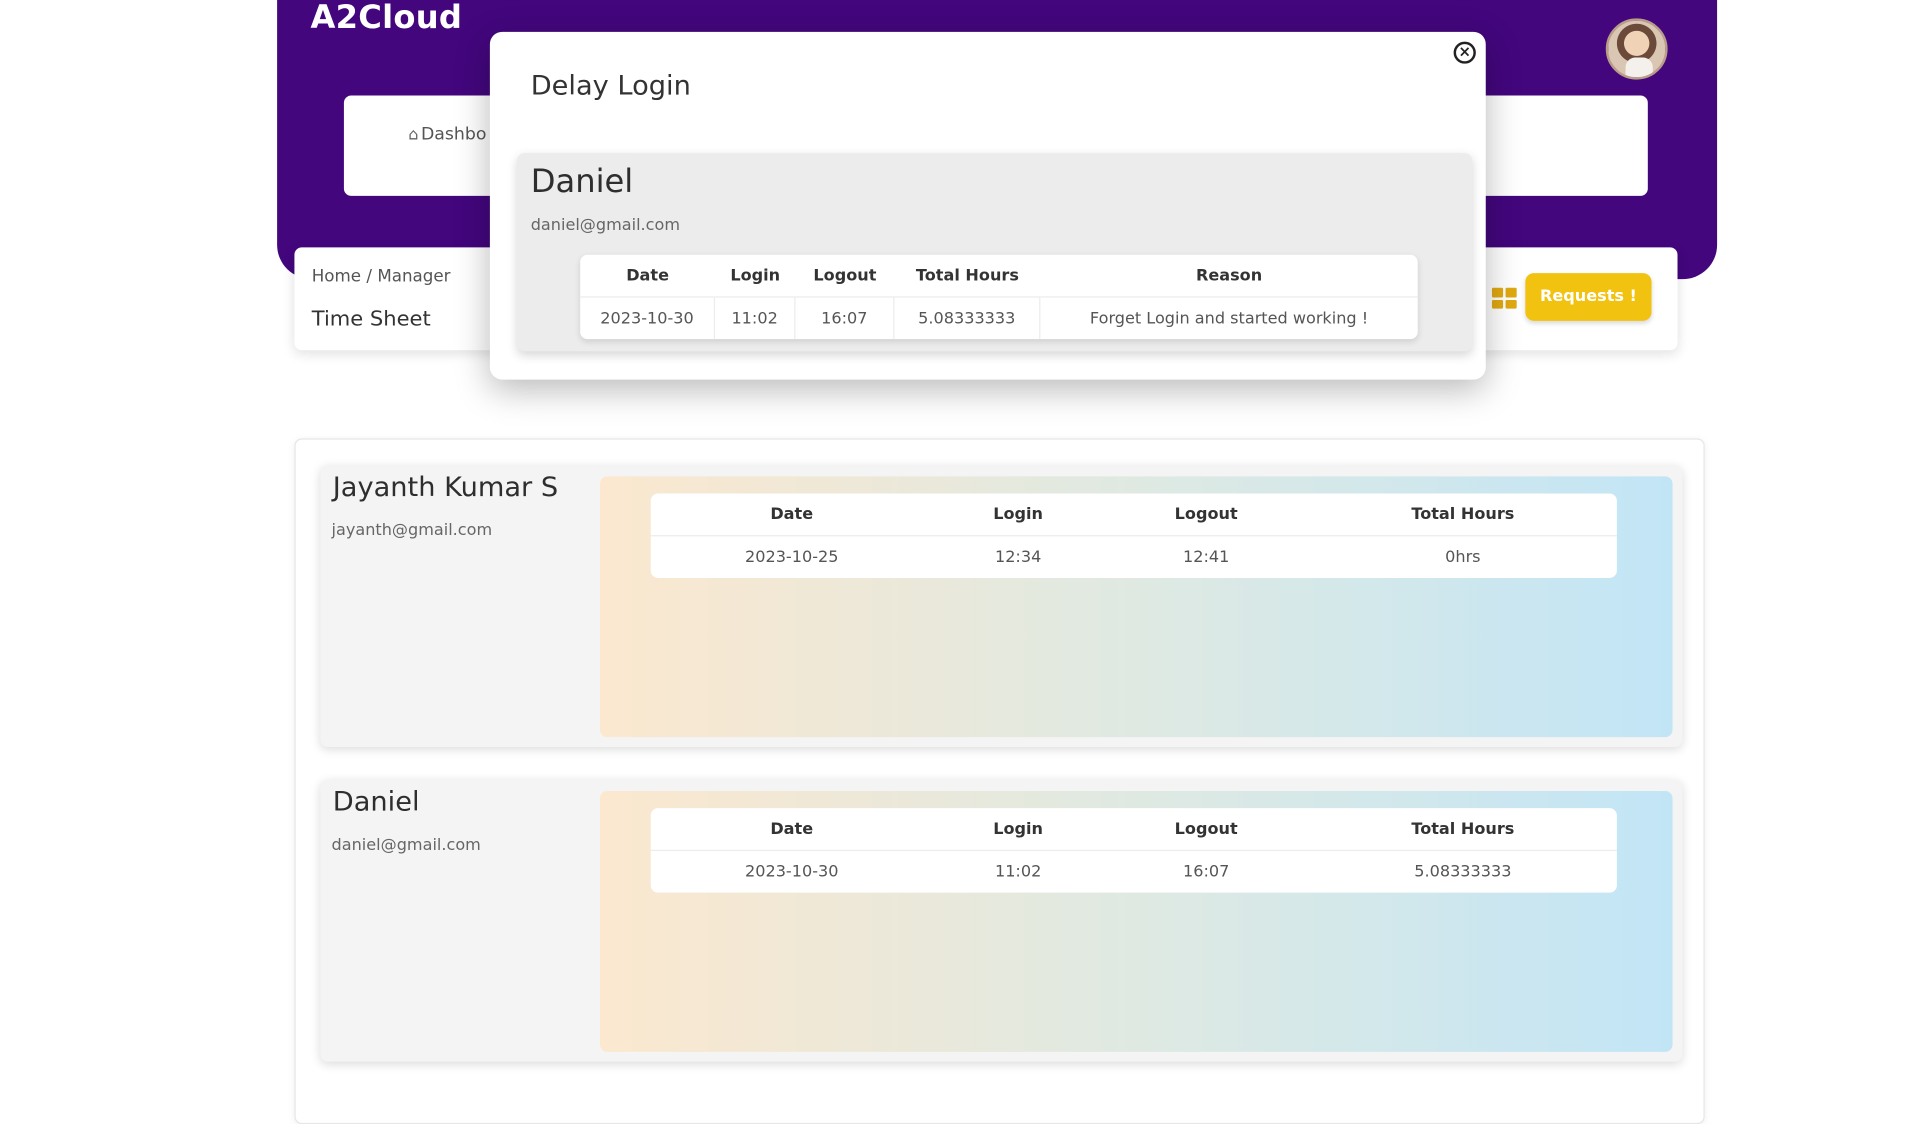 This screenshot has height=1124, width=1920. What do you see at coordinates (413, 135) in the screenshot?
I see `home-icon: ⌂` at bounding box center [413, 135].